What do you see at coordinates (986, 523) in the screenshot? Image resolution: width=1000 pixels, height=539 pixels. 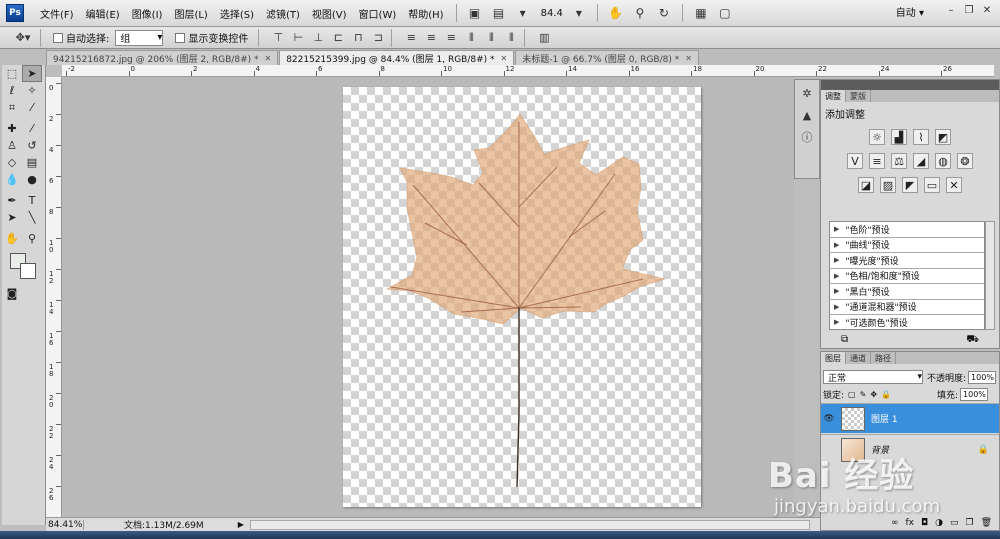 I see `delete-layer-icon: 🗑` at bounding box center [986, 523].